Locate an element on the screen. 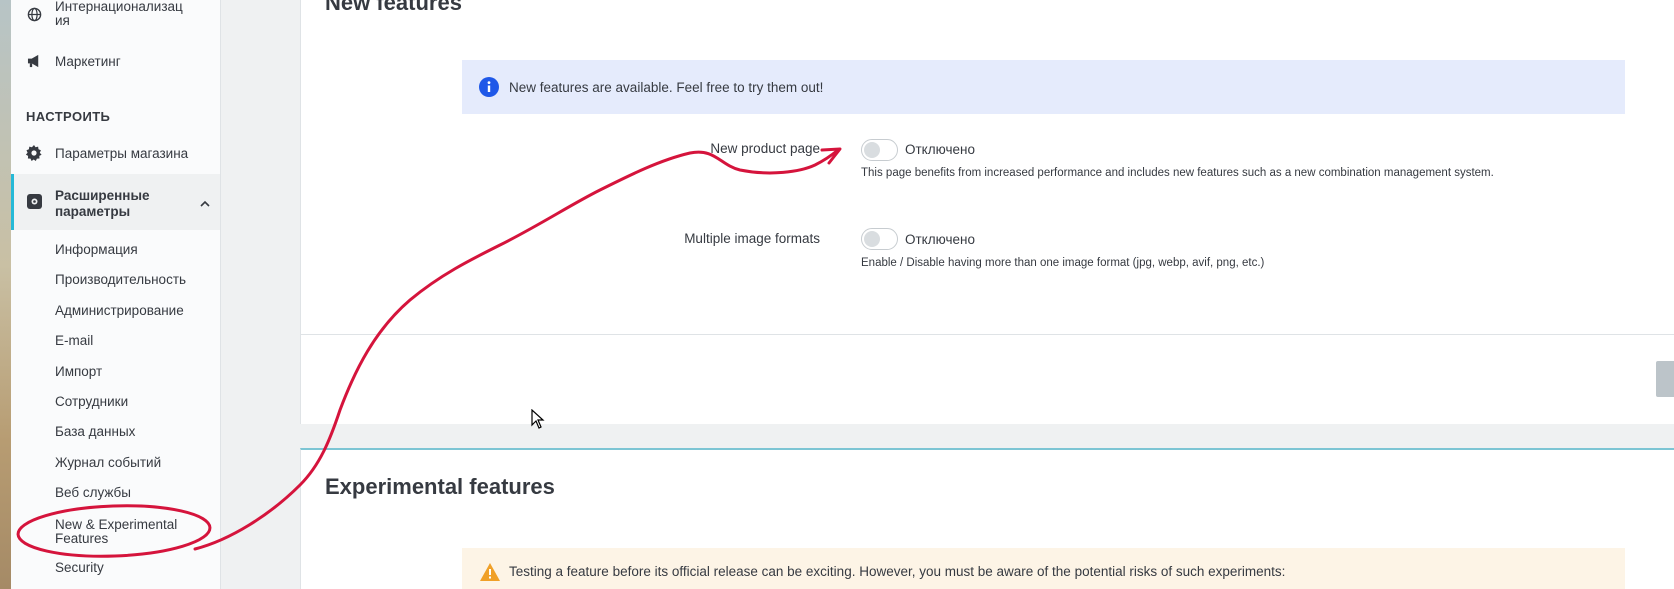 The image size is (1674, 589). panel-footer-divider is located at coordinates (987, 334).